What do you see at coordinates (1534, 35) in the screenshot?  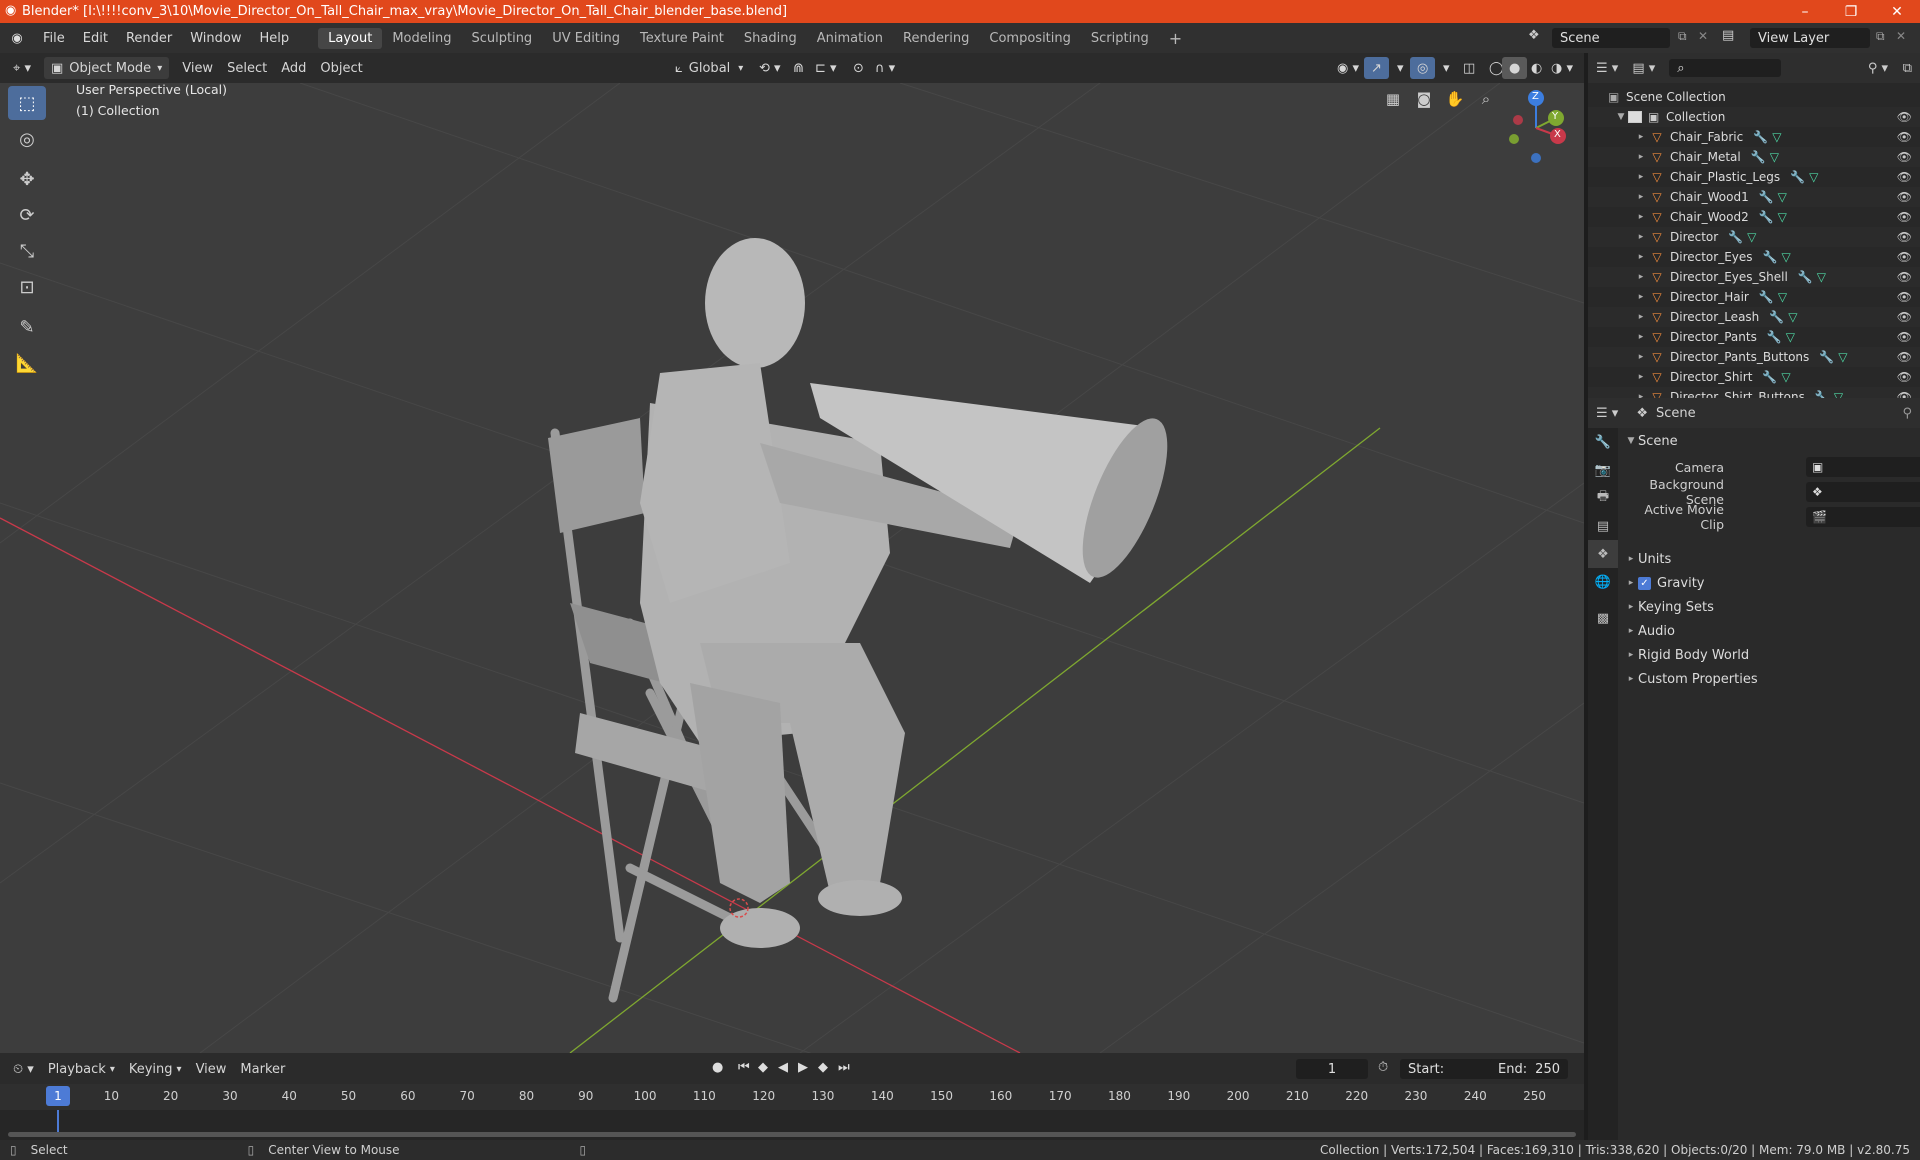 I see `scene-selector-icon: ❖` at bounding box center [1534, 35].